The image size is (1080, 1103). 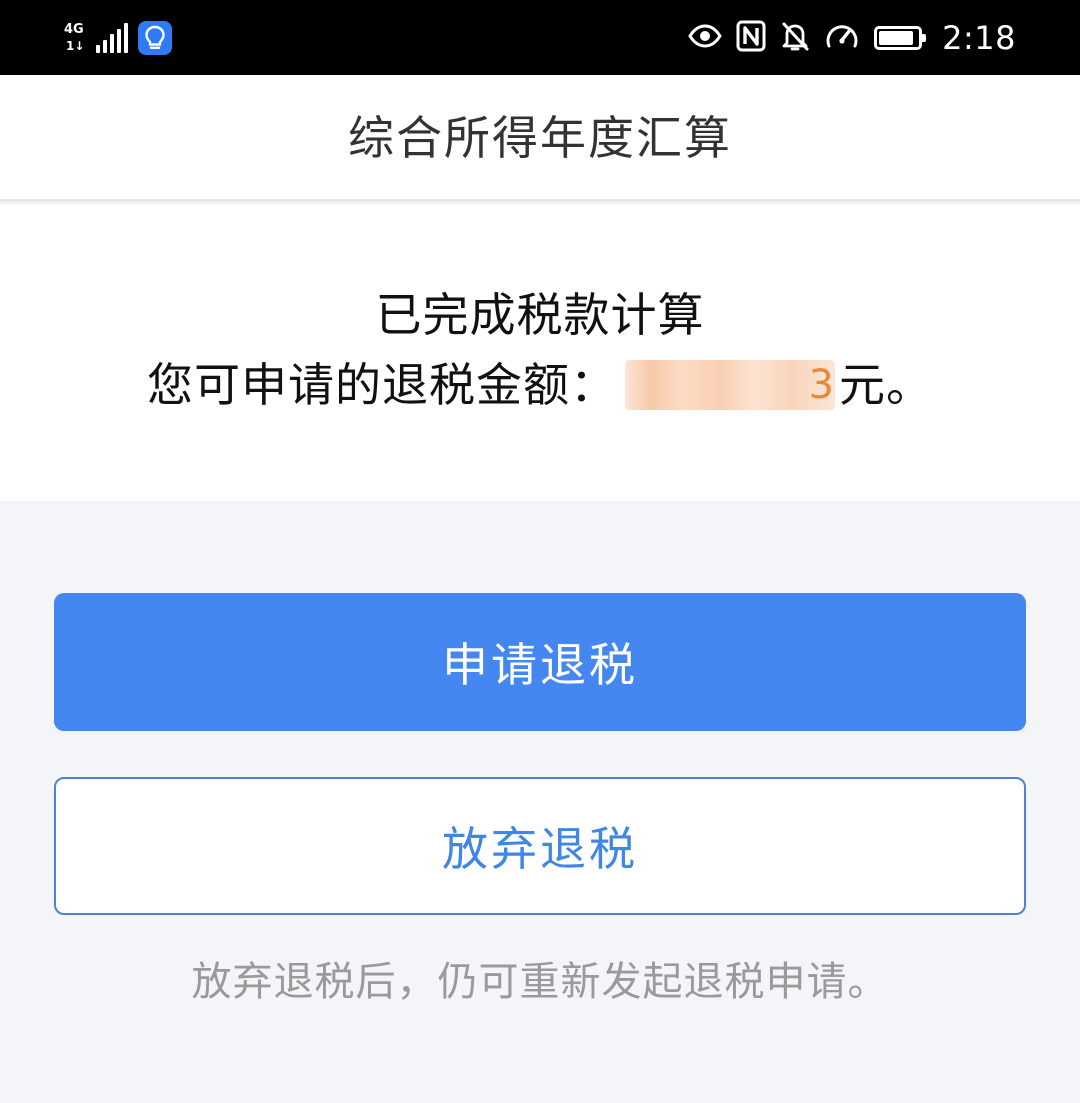 I want to click on status-left: 4G 1↓, so click(x=118, y=38).